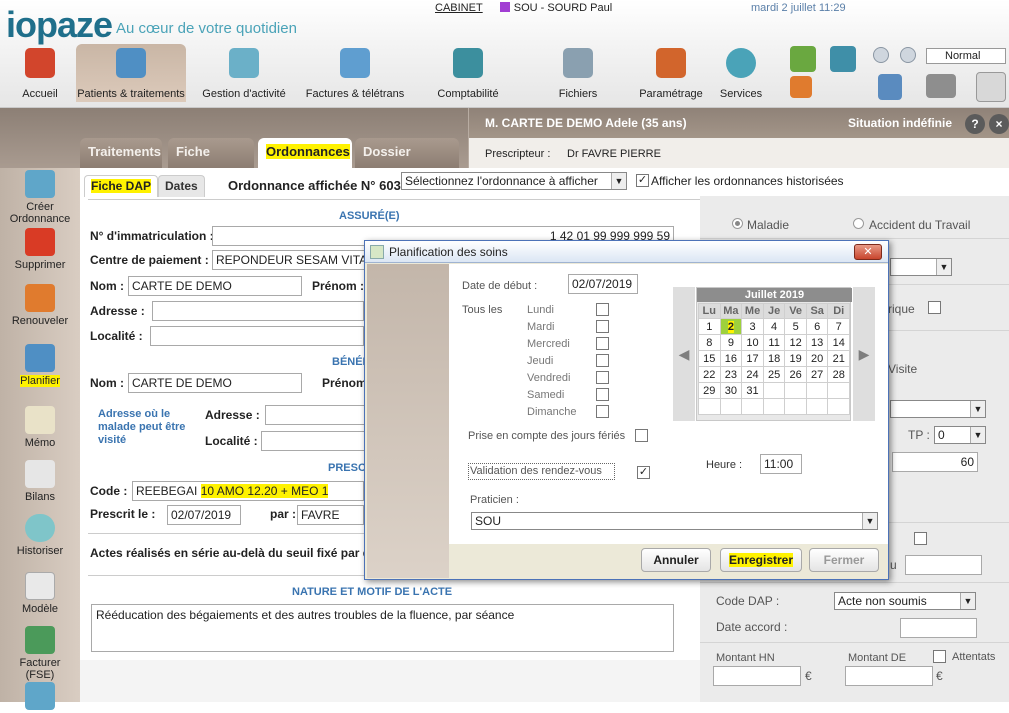 Image resolution: width=1009 pixels, height=713 pixels. What do you see at coordinates (215, 286) in the screenshot?
I see `nom-field: CARTE DE DEMO` at bounding box center [215, 286].